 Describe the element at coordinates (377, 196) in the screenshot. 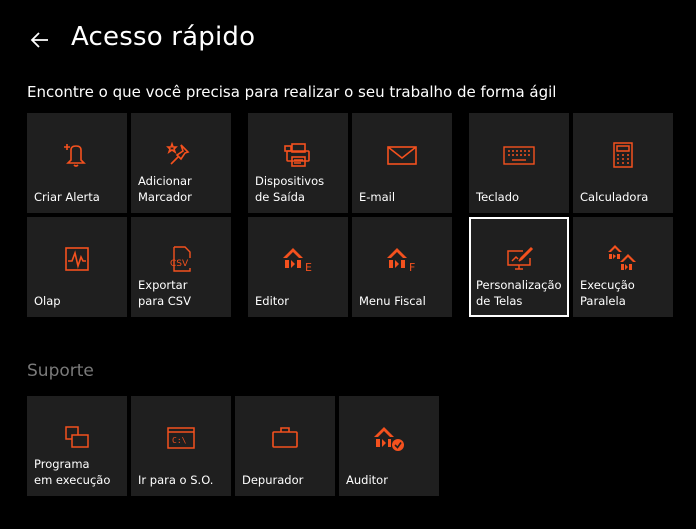

I see `tile-label: E-mail` at that location.